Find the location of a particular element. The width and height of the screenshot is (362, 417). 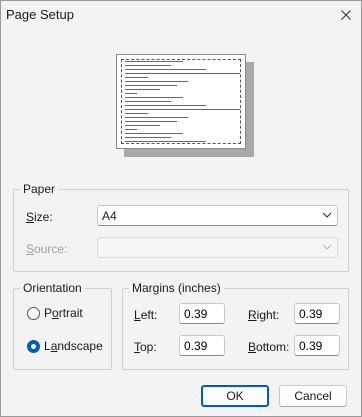

right-margin-input is located at coordinates (317, 313).